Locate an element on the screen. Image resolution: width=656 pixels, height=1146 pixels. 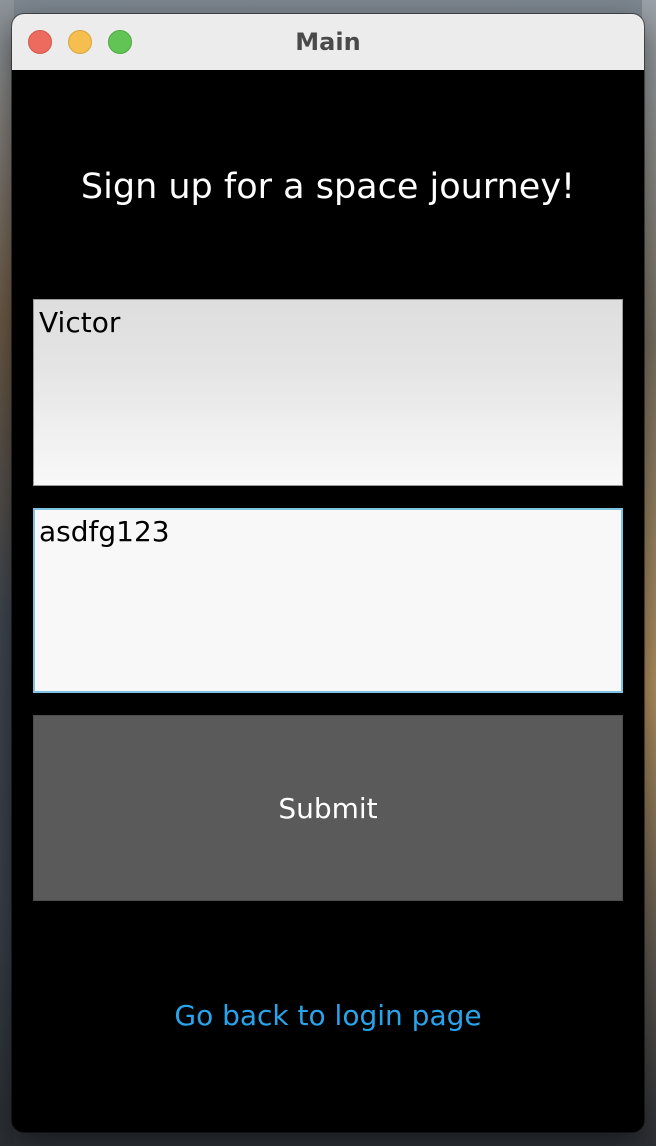
password-field: asdfg123 is located at coordinates (328, 600).